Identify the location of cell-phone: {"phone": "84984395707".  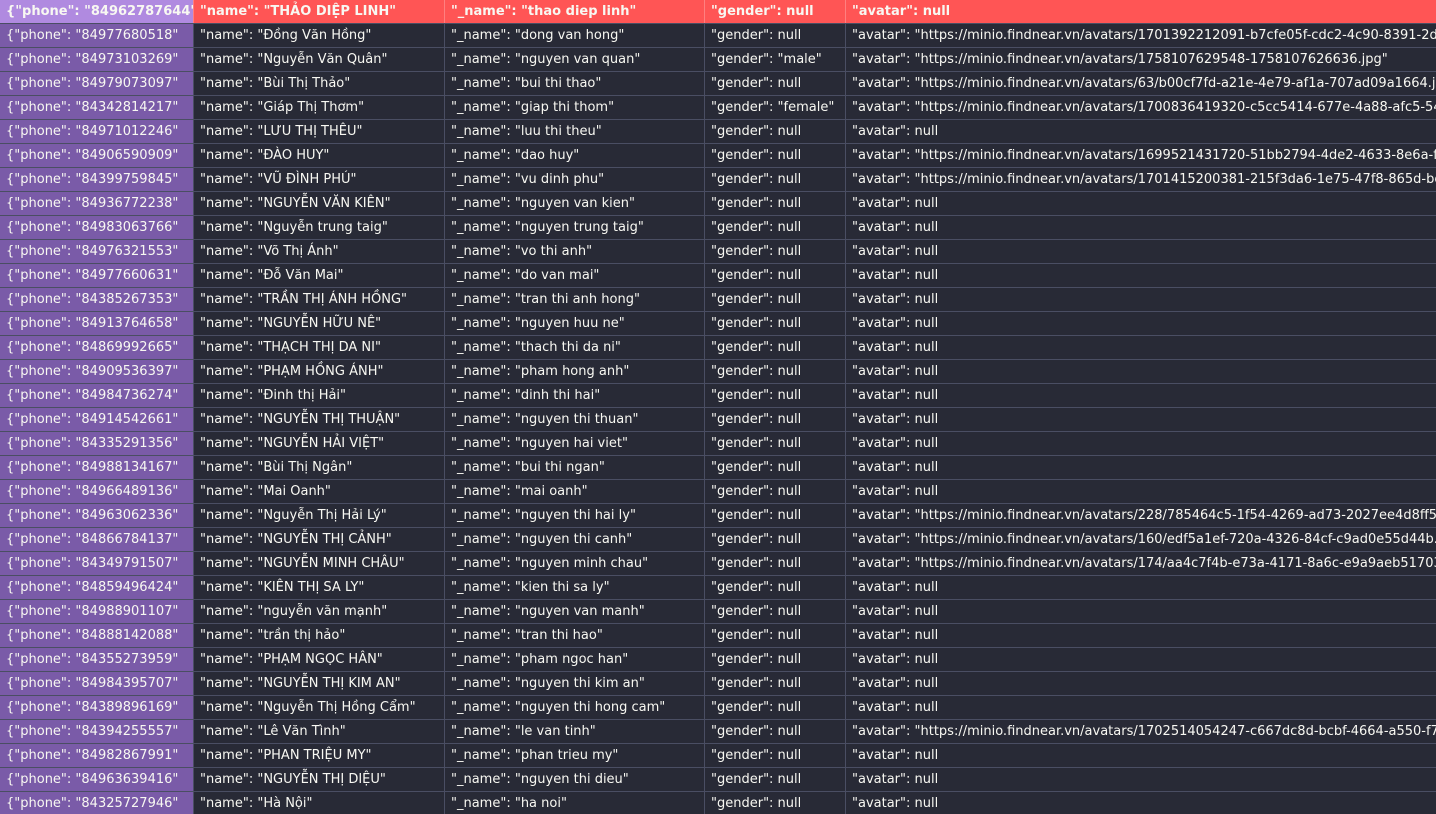
(97, 683).